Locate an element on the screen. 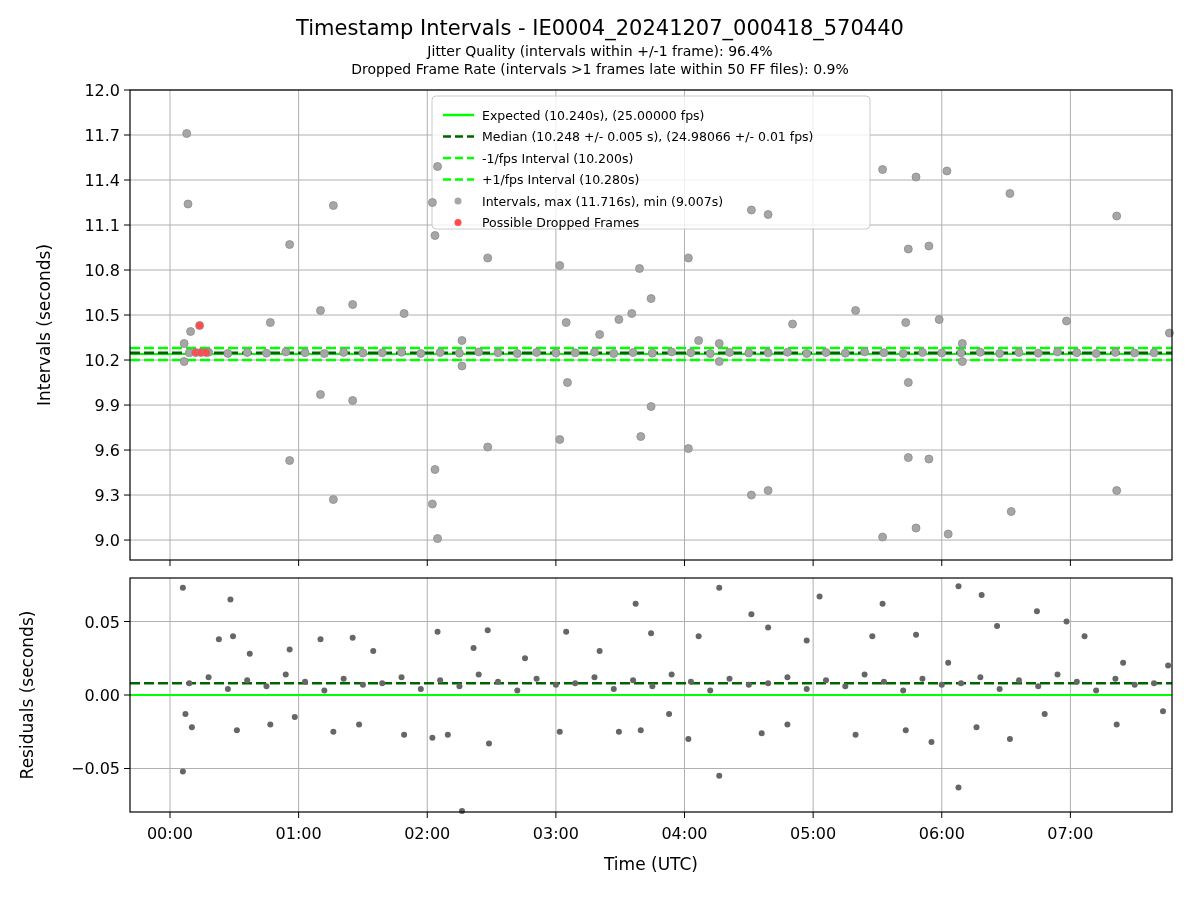 The height and width of the screenshot is (900, 1200). tick-label: 9.9 is located at coordinates (107, 406).